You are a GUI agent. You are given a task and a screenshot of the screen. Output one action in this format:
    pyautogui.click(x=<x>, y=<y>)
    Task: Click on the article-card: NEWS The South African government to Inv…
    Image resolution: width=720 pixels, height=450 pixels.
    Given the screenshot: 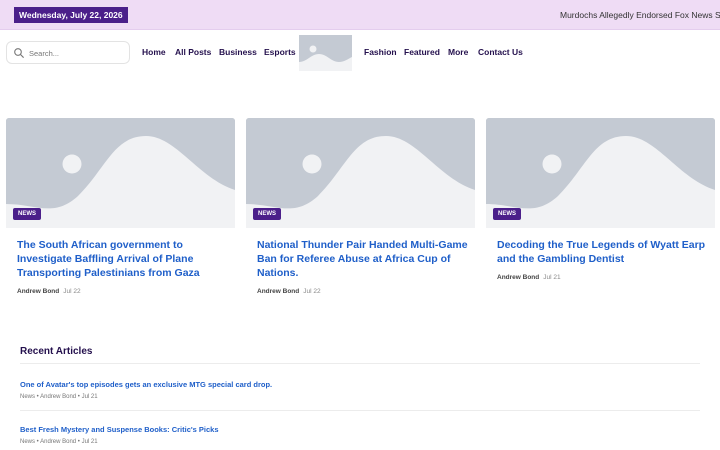 What is the action you would take?
    pyautogui.click(x=120, y=208)
    